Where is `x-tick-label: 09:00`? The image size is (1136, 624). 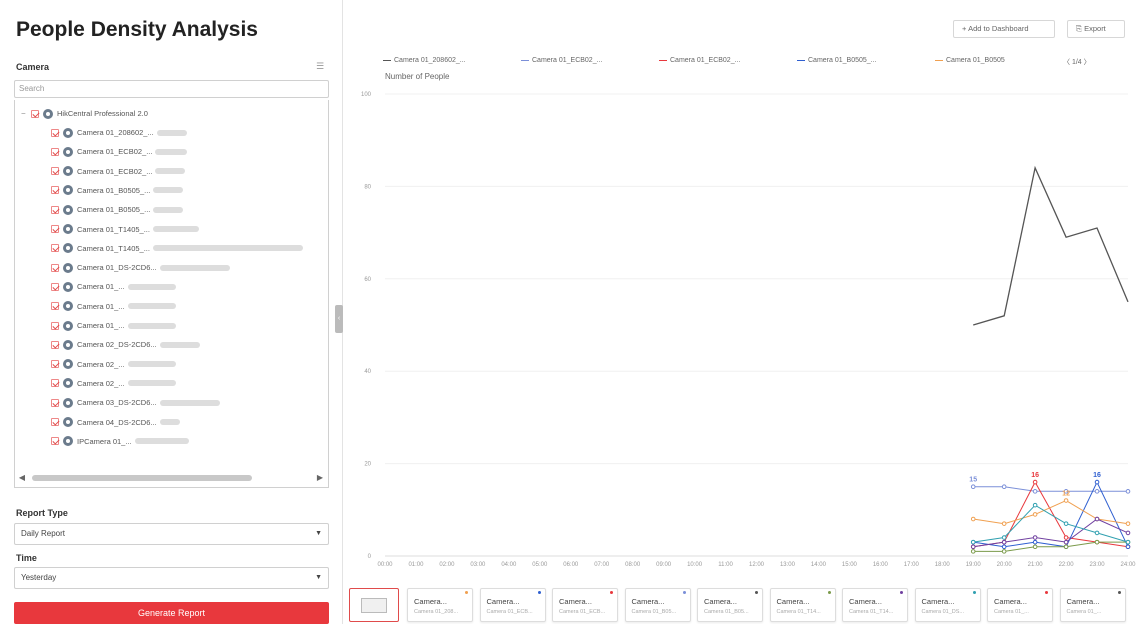 x-tick-label: 09:00 is located at coordinates (664, 565).